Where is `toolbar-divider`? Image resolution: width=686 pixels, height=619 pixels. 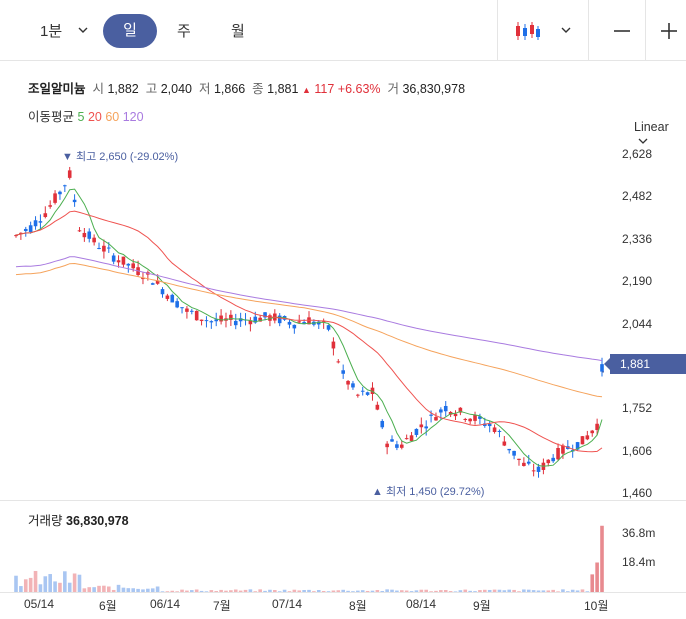
toolbar-divider is located at coordinates (645, 30).